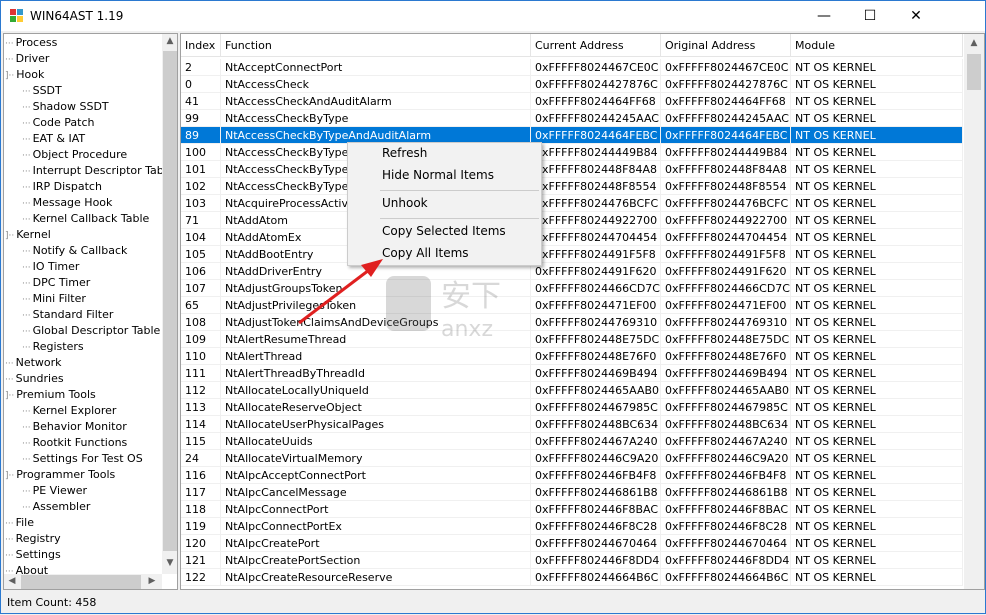 The image size is (986, 615). Describe the element at coordinates (24, 75) in the screenshot. I see `tree-item-hook: ]·· Hook` at that location.